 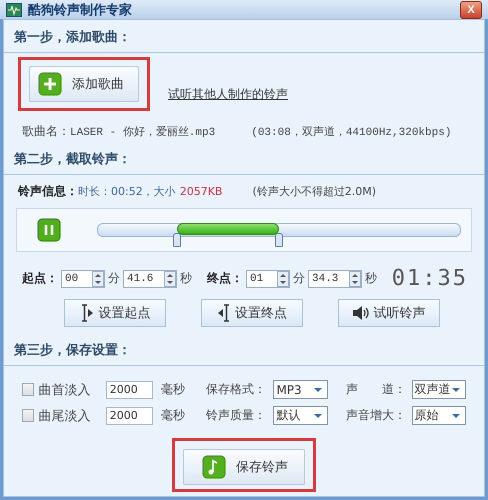 I want to click on waveform-app-icon, so click(x=14, y=9).